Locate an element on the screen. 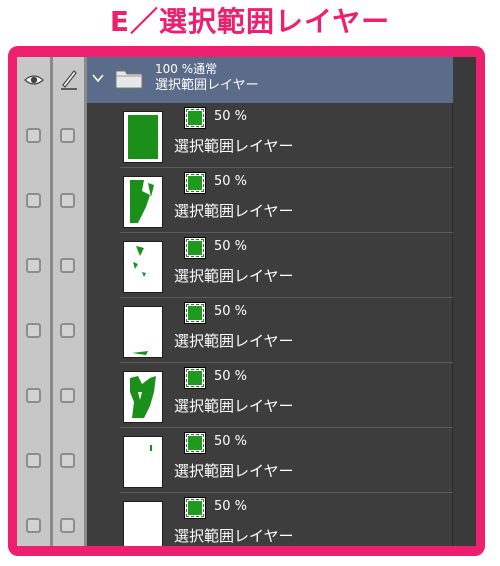 This screenshot has height=566, width=500. eye-icon is located at coordinates (34, 80).